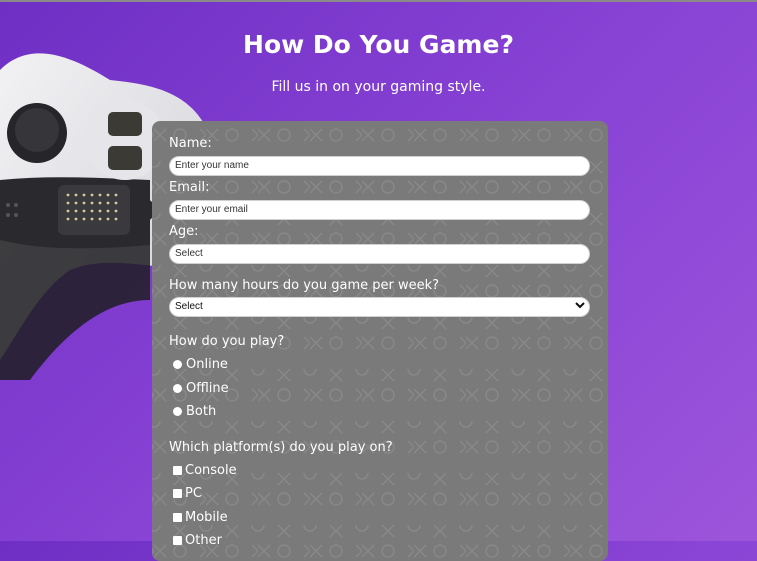 This screenshot has height=561, width=757. What do you see at coordinates (304, 285) in the screenshot?
I see `hours-label: How many hours do you game per week?` at bounding box center [304, 285].